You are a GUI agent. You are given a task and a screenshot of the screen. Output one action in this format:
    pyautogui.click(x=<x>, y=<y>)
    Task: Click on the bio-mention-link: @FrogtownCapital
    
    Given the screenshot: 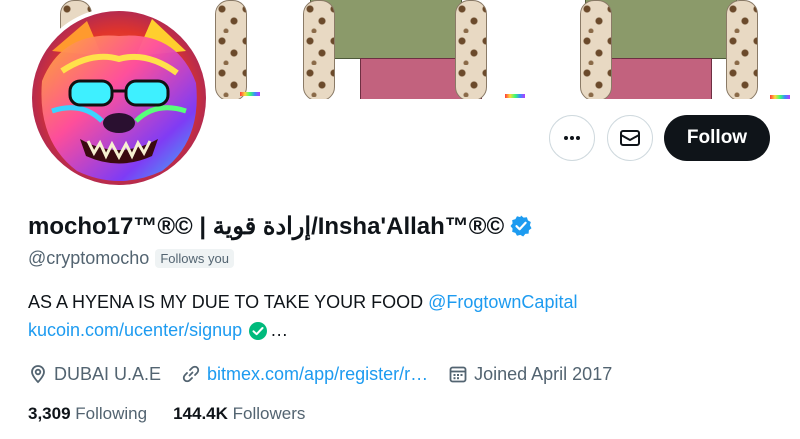 What is the action you would take?
    pyautogui.click(x=502, y=302)
    